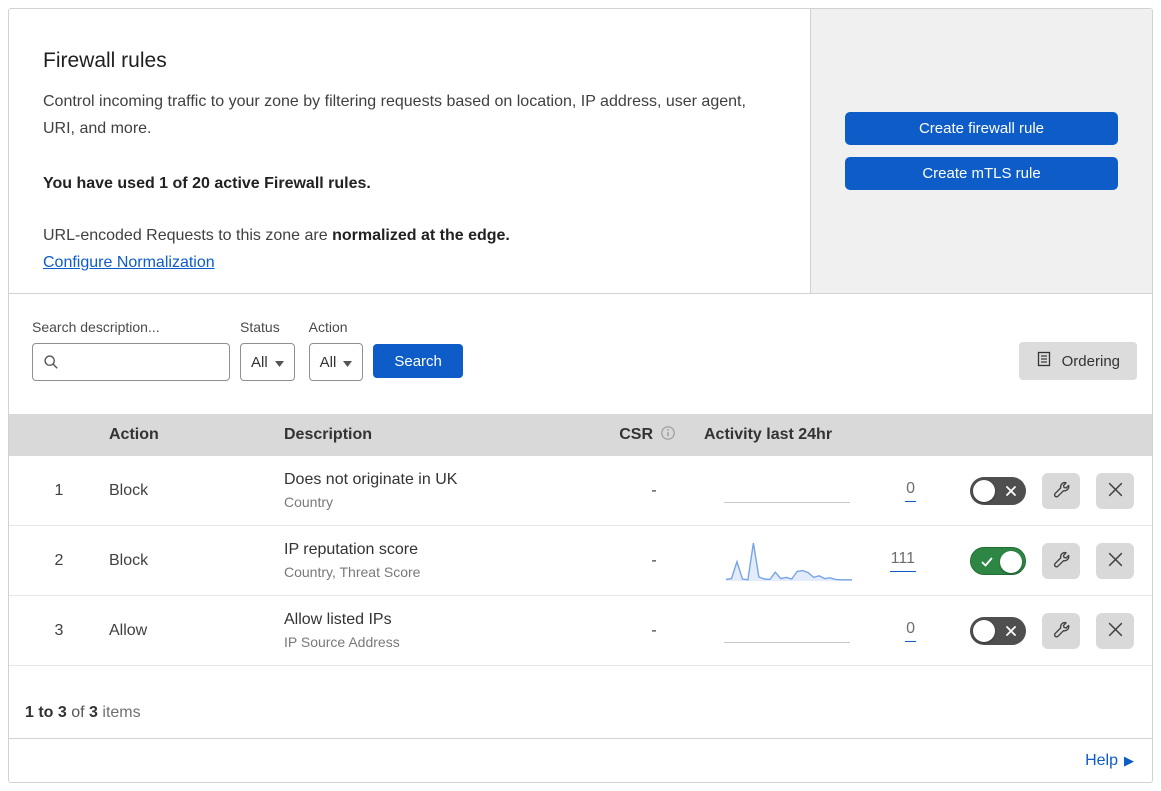  I want to click on search-box, so click(131, 362).